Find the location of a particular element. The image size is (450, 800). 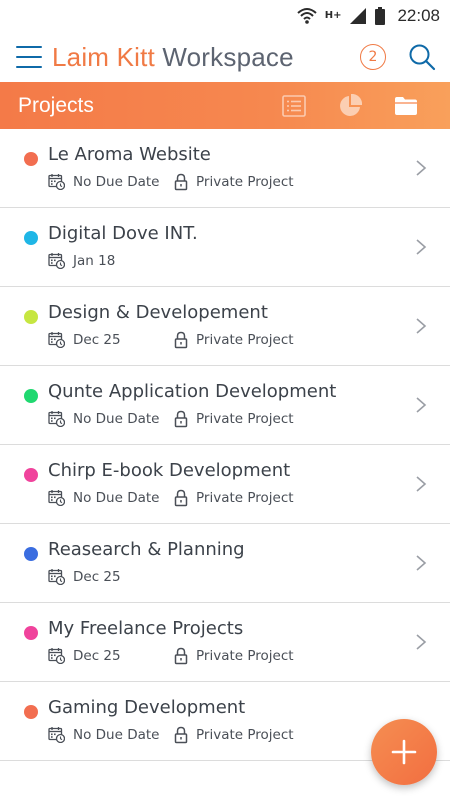

app-bar: Laim Kitt Workspace 2 is located at coordinates (225, 57).